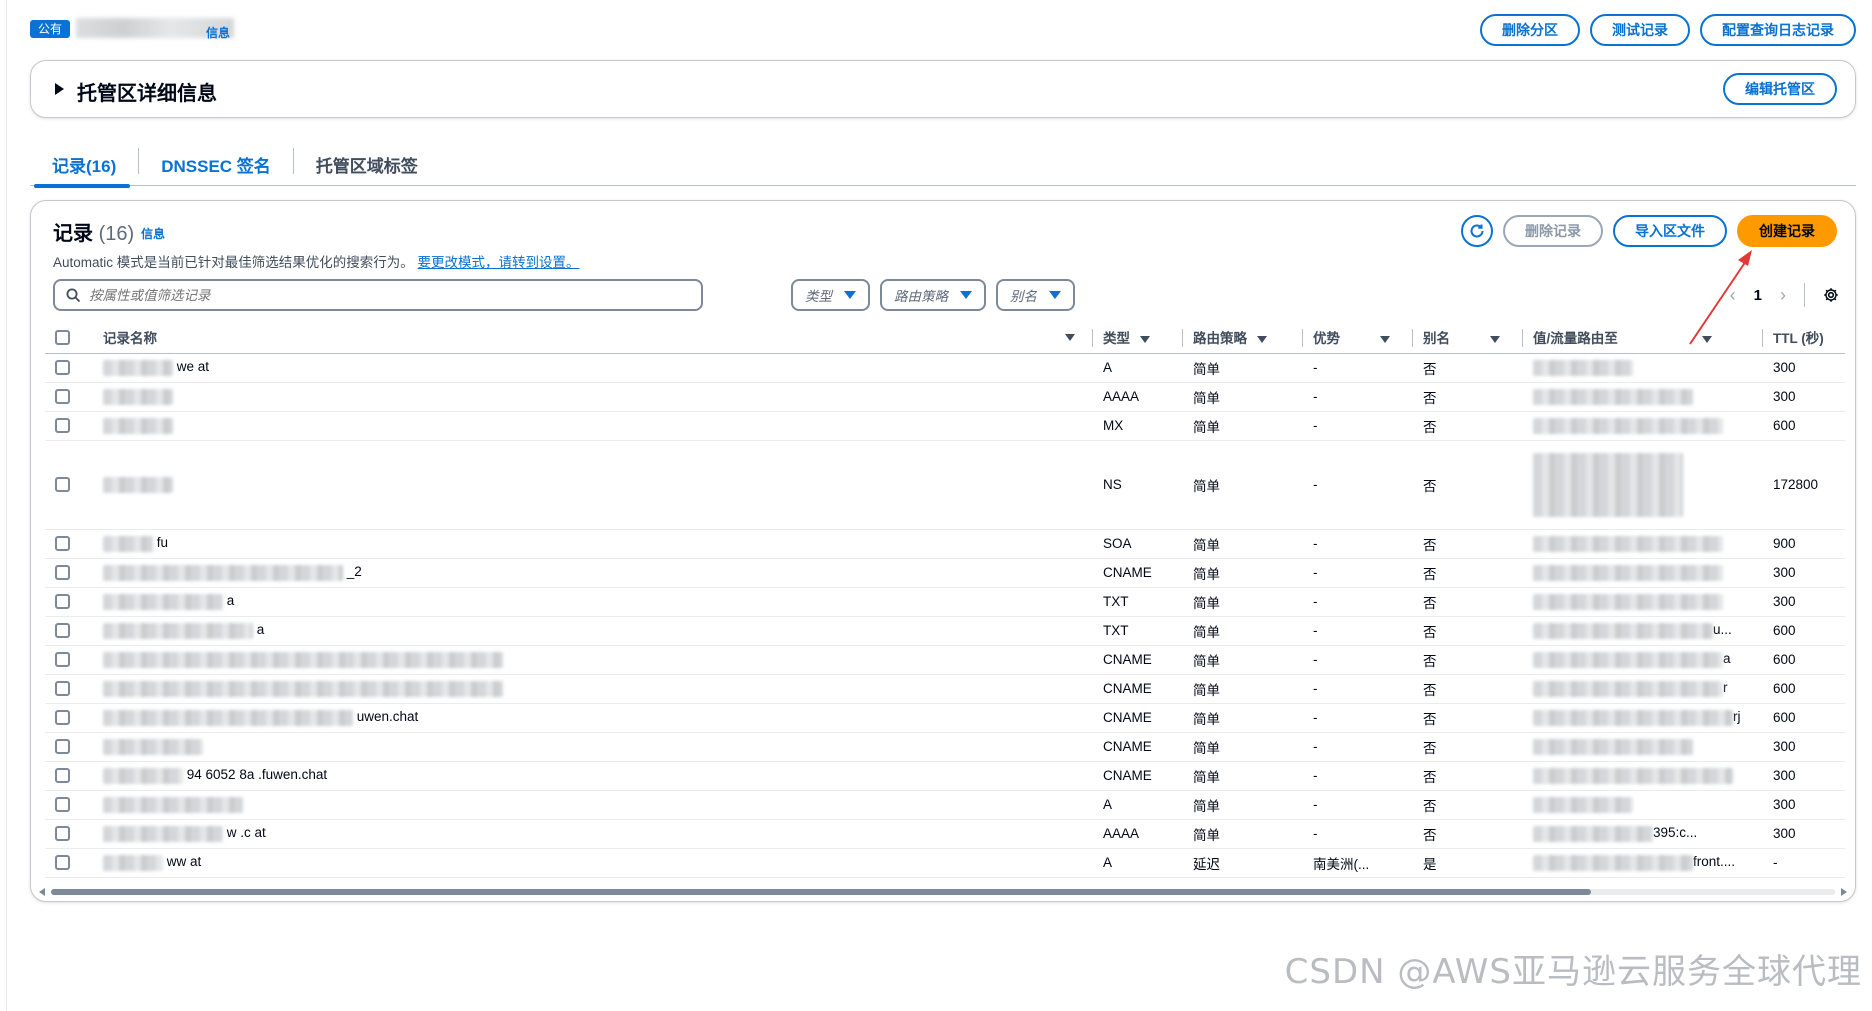 The height and width of the screenshot is (1011, 1872). What do you see at coordinates (499, 262) in the screenshot?
I see `change-mode-link: 要更改模式，请转到设置。` at bounding box center [499, 262].